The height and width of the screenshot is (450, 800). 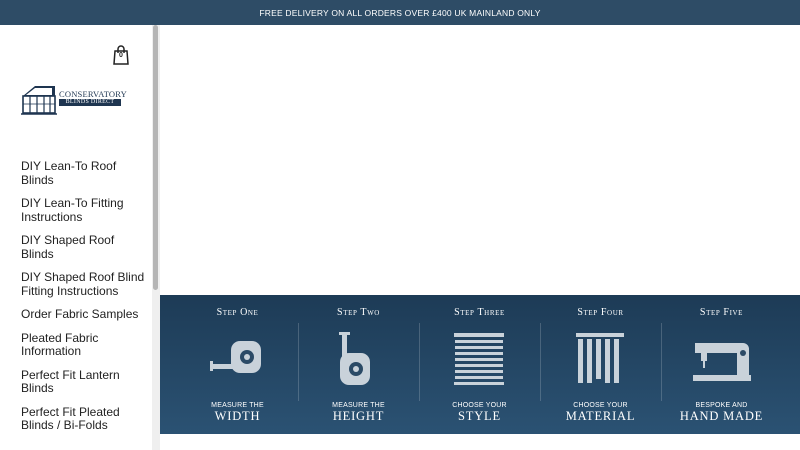 I want to click on step-two: Step Two MEASURE THE HEIGHT, so click(x=358, y=364).